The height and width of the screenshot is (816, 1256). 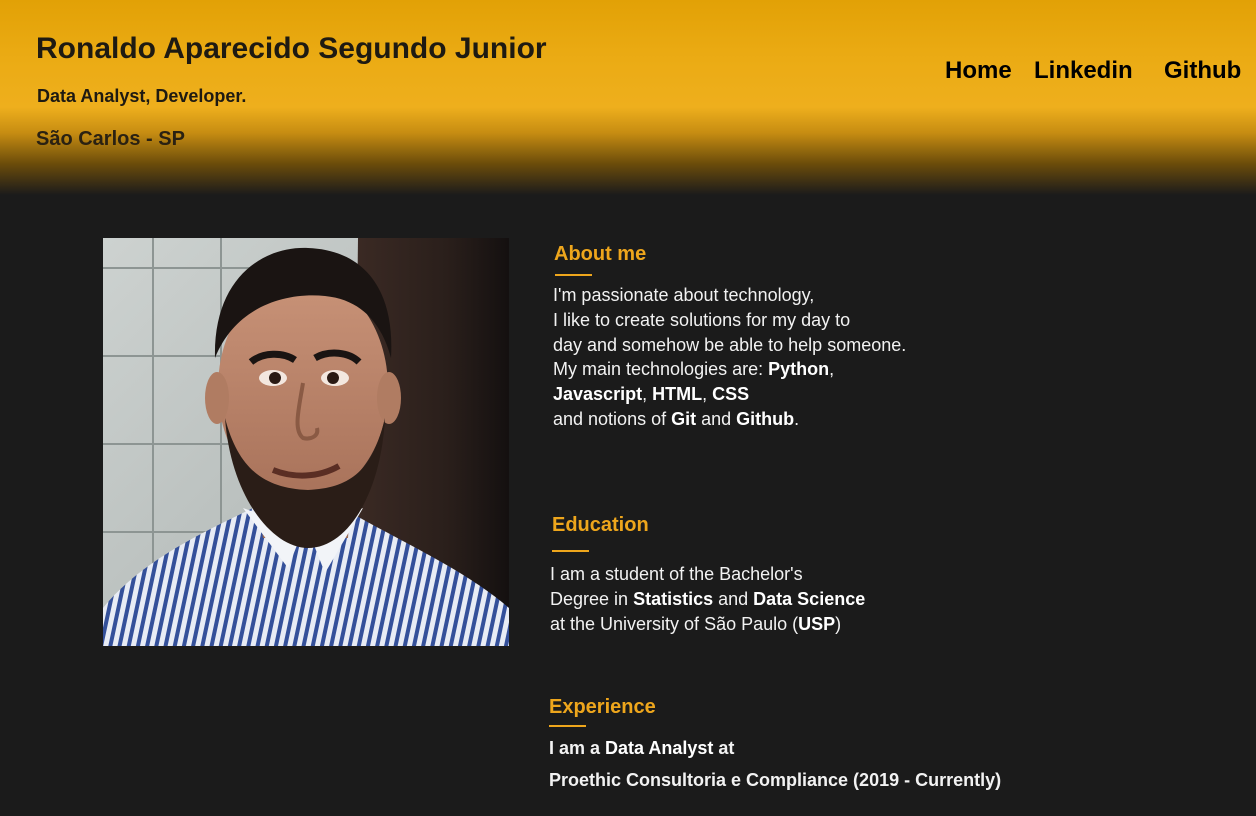 What do you see at coordinates (659, 748) in the screenshot?
I see `experience-position: Data Analyst` at bounding box center [659, 748].